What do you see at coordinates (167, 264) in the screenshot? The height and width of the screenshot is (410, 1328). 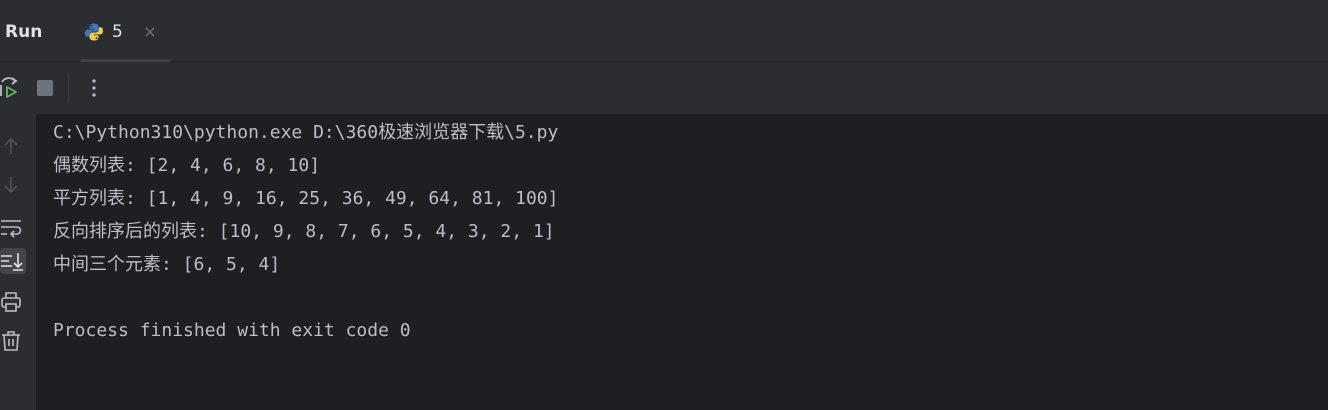 I see `console-line: 中间三个元素: [6, 5, 4]` at bounding box center [167, 264].